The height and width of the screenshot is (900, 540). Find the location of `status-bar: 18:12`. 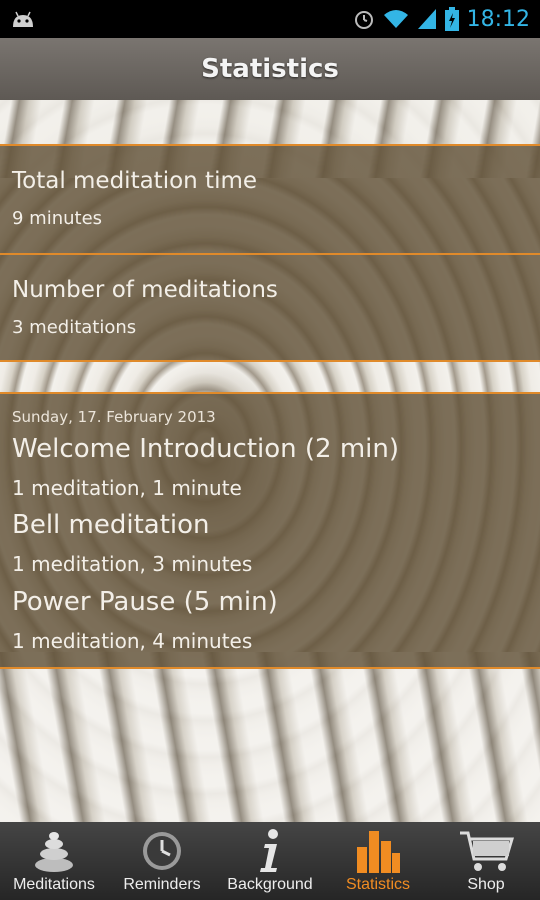

status-bar: 18:12 is located at coordinates (270, 19).